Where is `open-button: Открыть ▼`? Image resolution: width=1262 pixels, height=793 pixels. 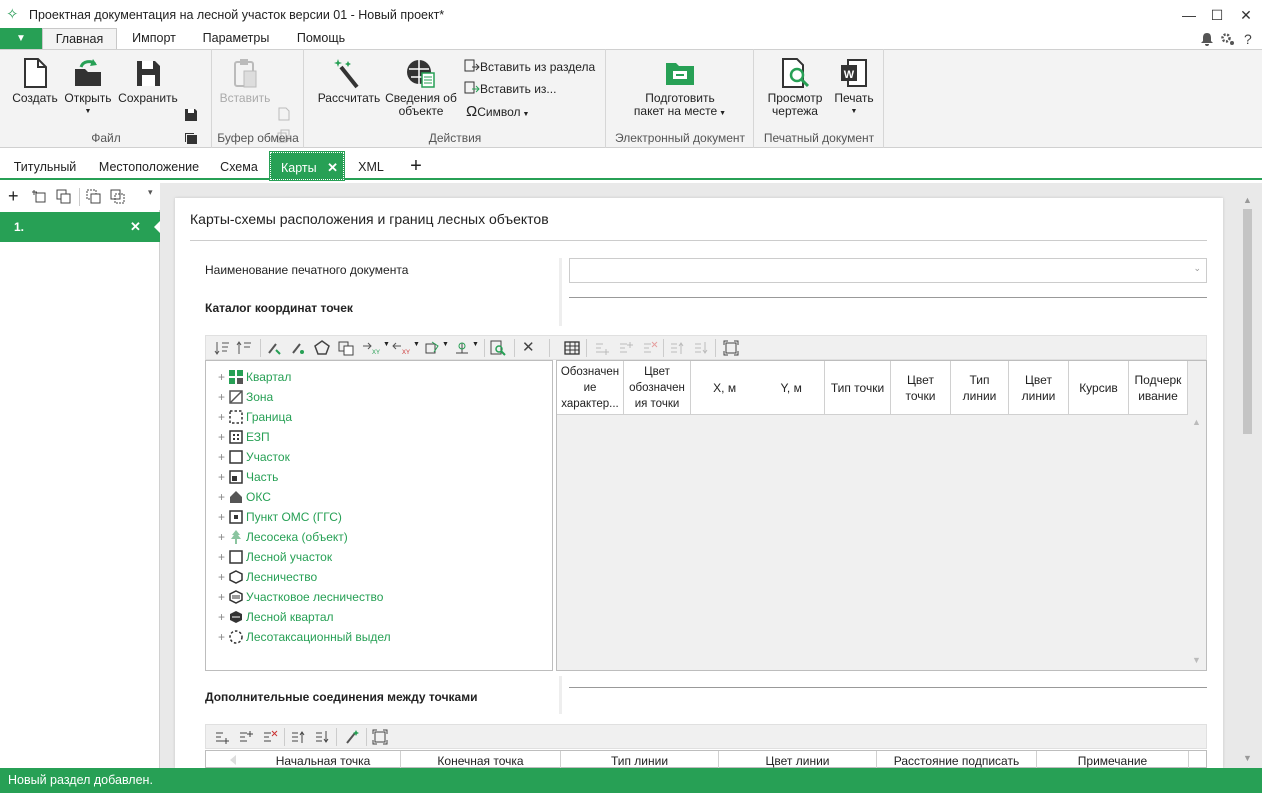
open-button: Открыть ▼ is located at coordinates (88, 87).